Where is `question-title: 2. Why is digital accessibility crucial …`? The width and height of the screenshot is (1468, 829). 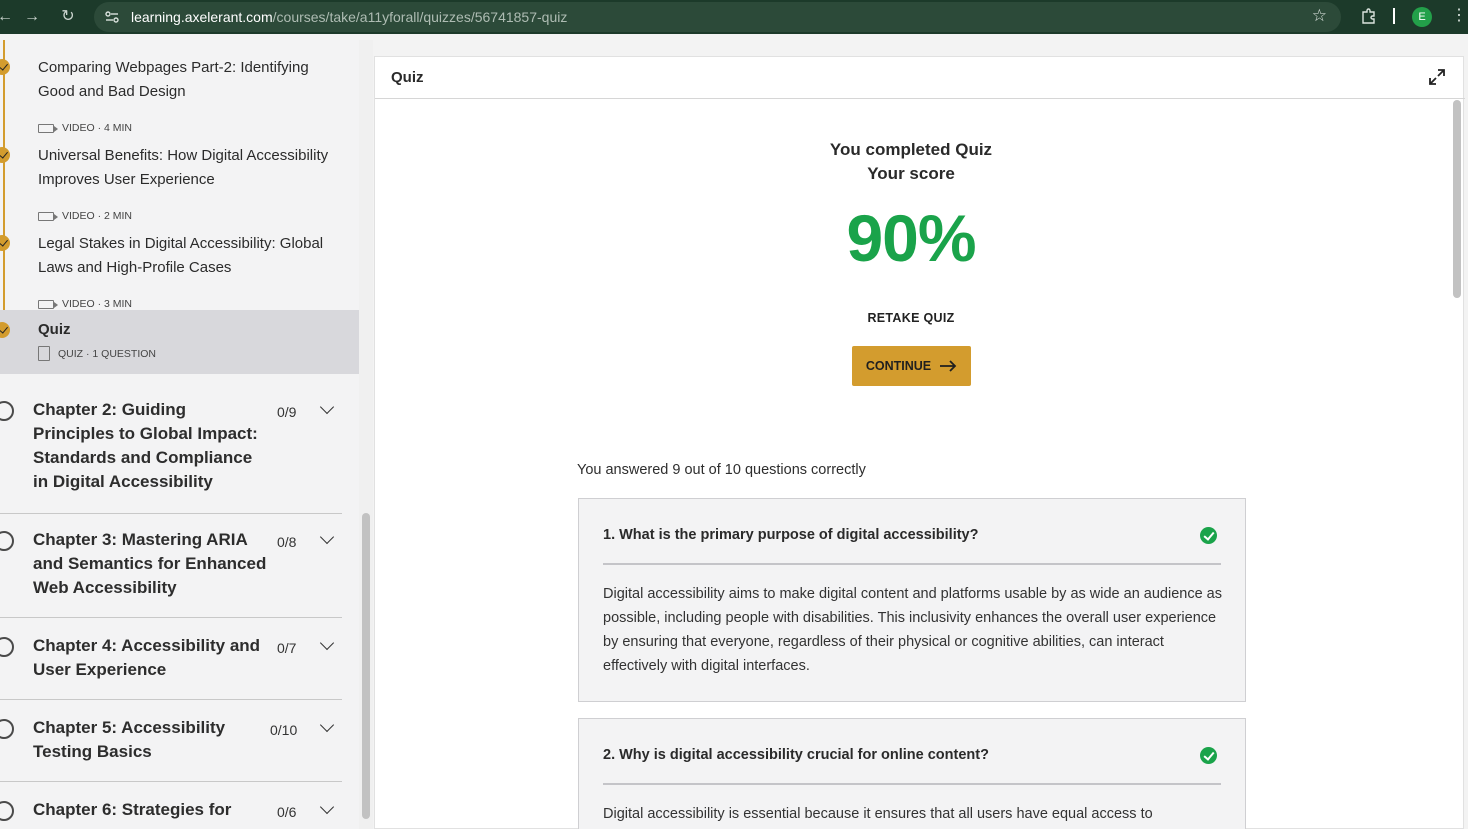
question-title: 2. Why is digital accessibility crucial … is located at coordinates (796, 755).